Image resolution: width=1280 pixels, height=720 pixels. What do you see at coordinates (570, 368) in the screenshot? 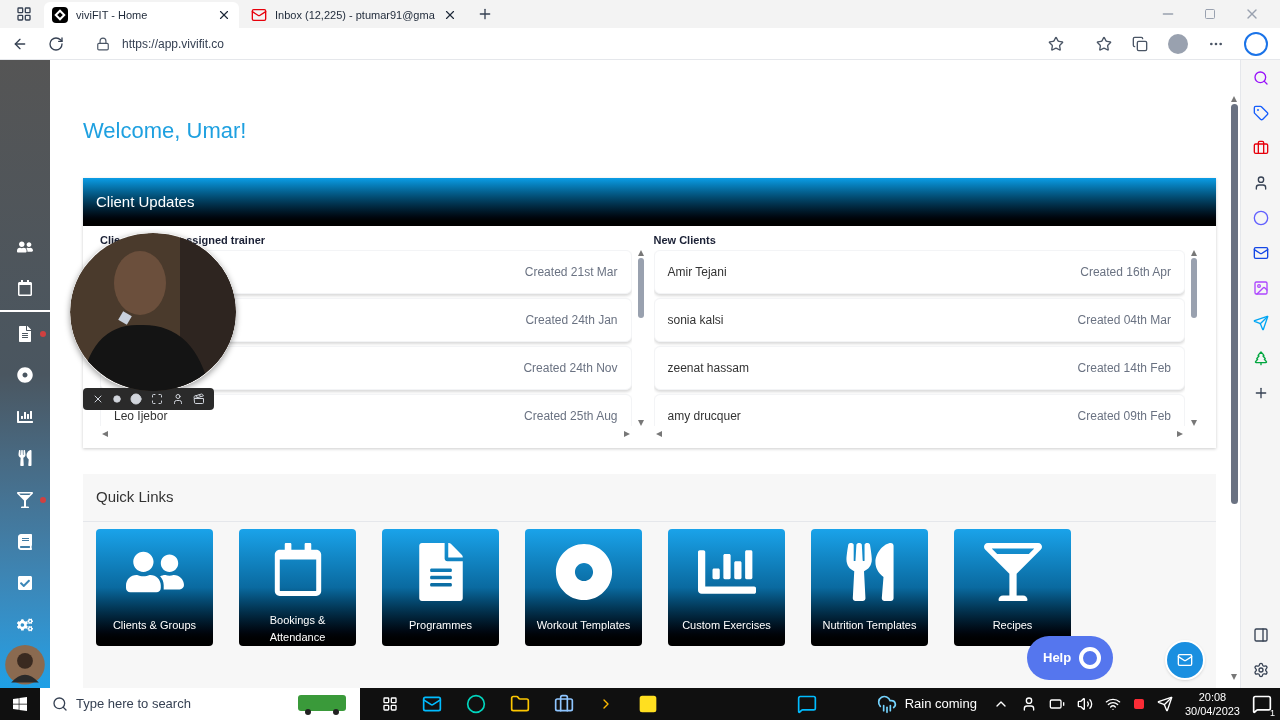
I see `created-date: Created 24th Nov` at bounding box center [570, 368].